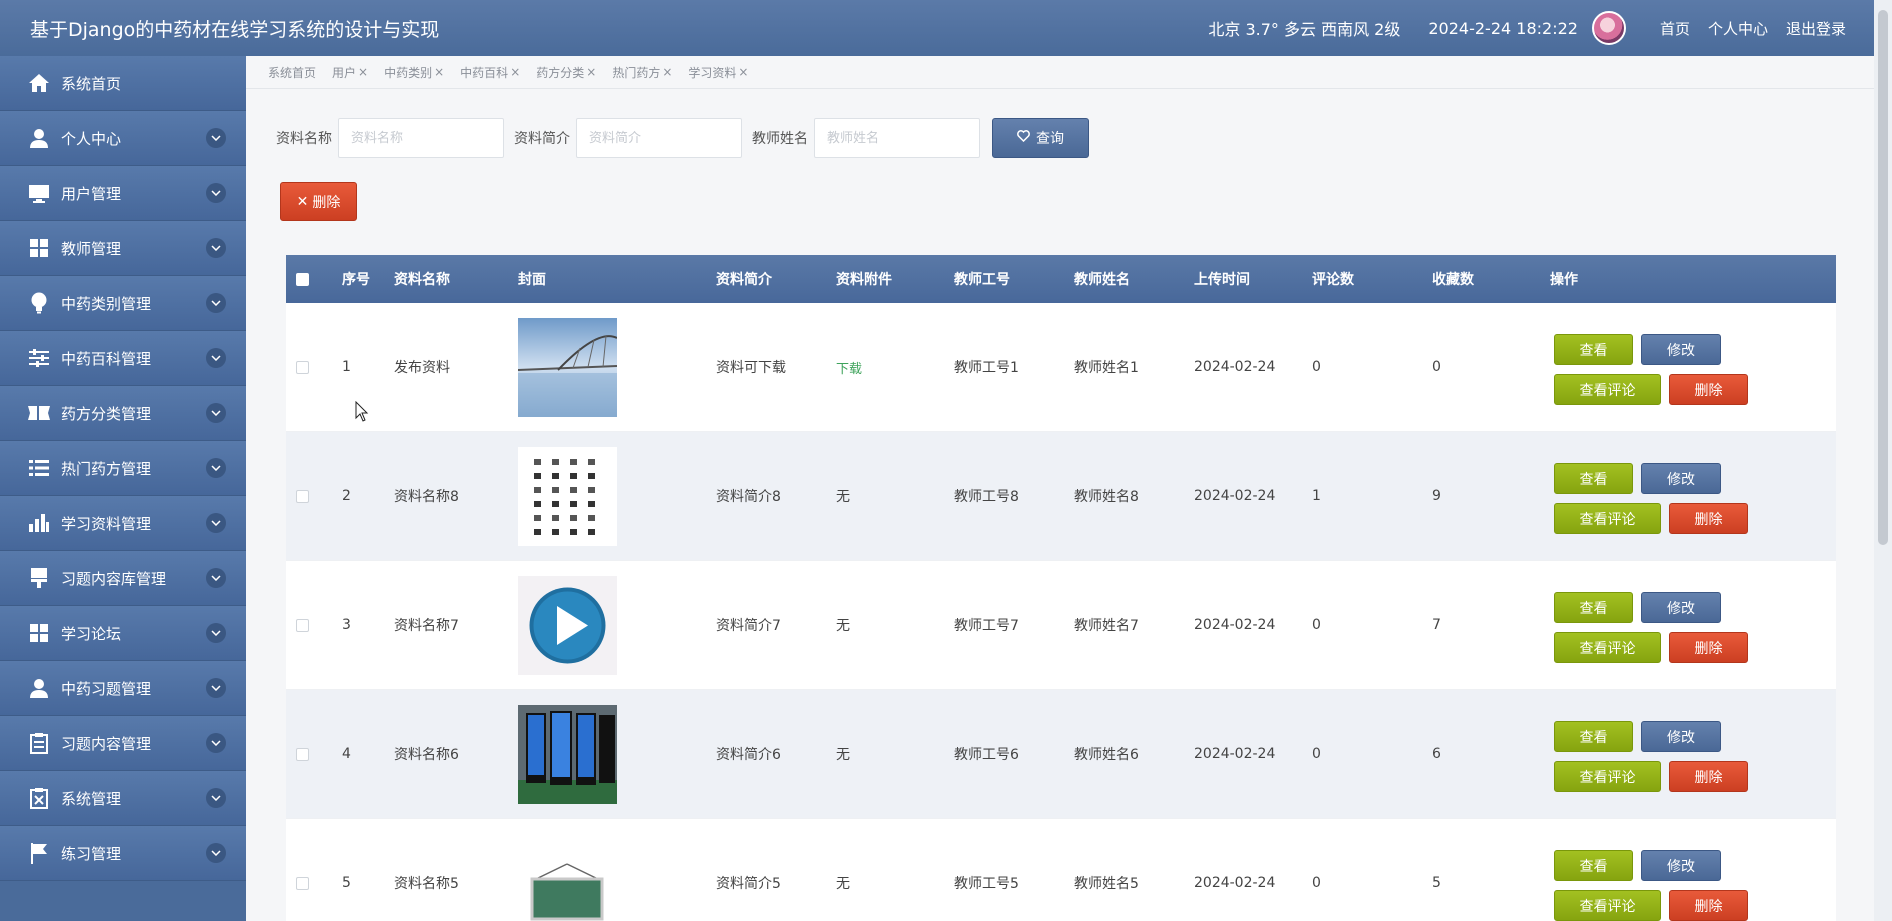  What do you see at coordinates (123, 413) in the screenshot?
I see `sidebar-item: 药方分类管理` at bounding box center [123, 413].